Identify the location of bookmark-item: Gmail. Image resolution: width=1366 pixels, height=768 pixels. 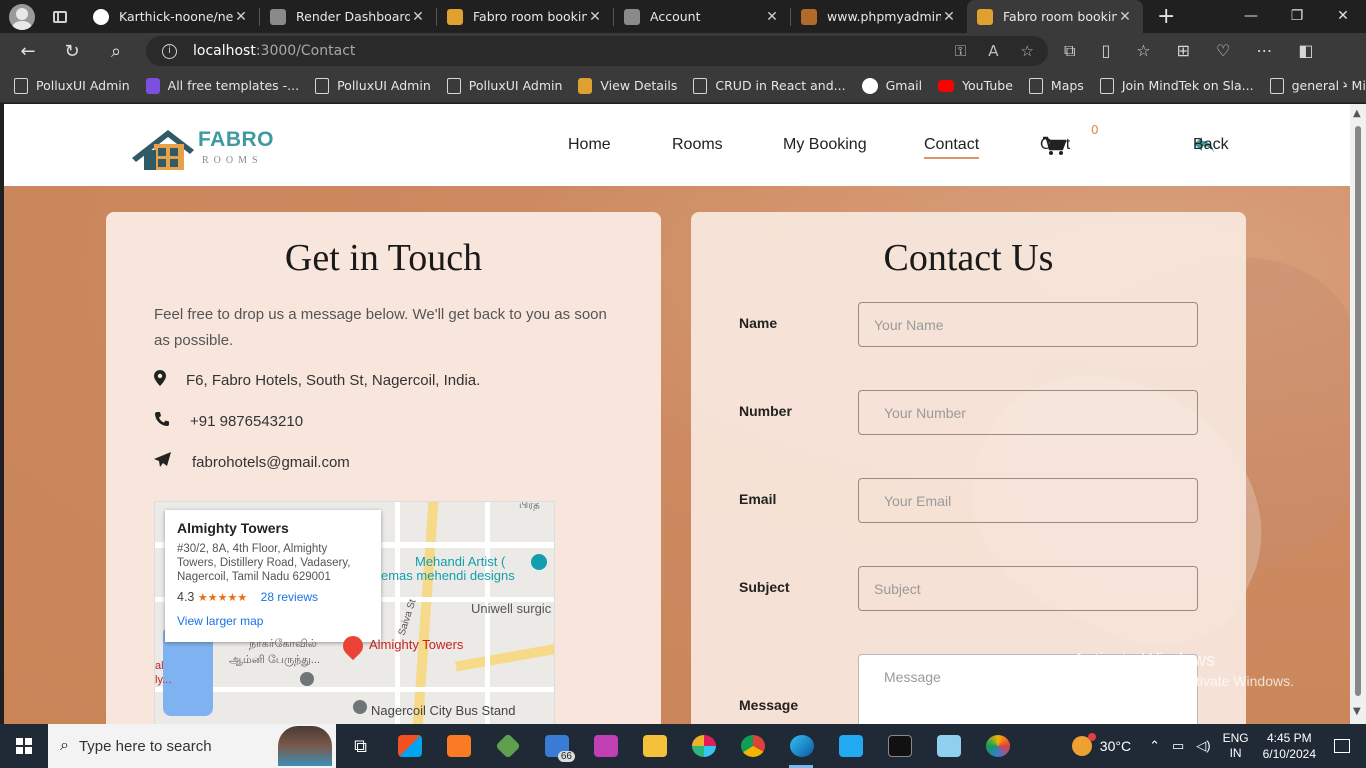
(891, 85).